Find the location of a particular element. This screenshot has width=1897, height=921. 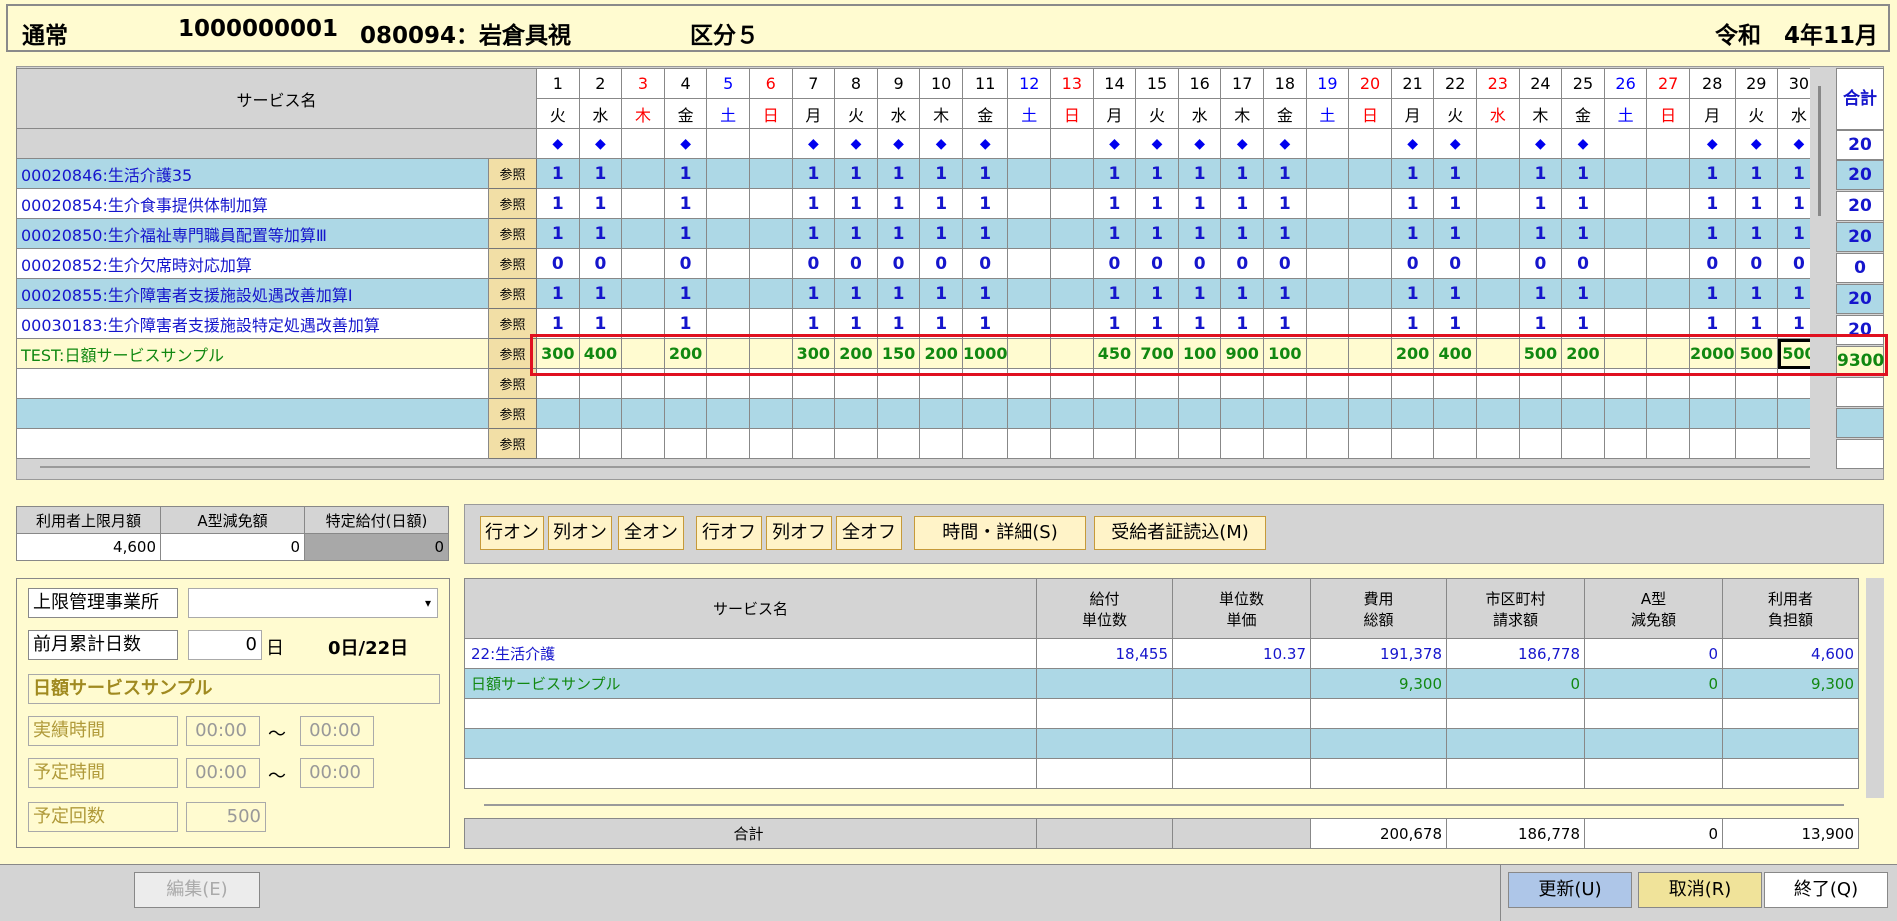

day-header: 26 is located at coordinates (1625, 83).